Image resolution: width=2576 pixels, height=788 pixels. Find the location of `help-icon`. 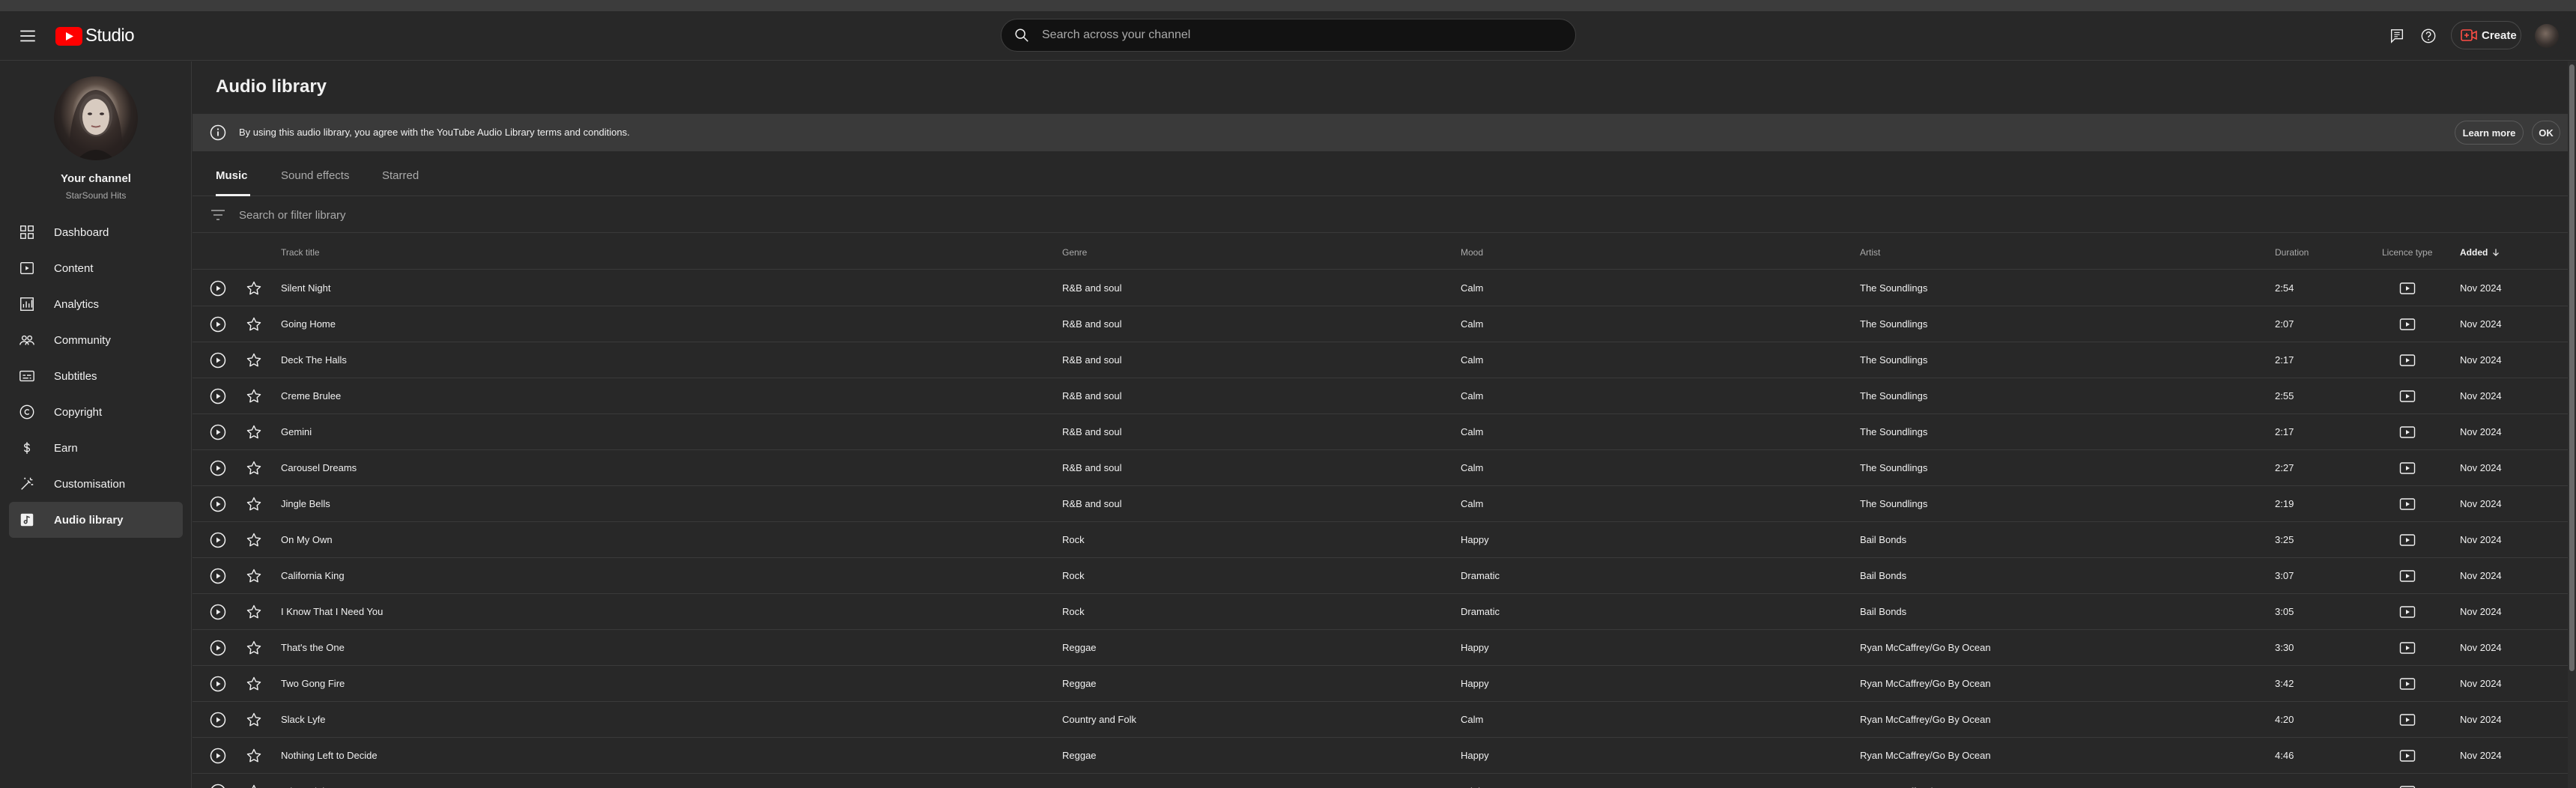

help-icon is located at coordinates (2428, 35).